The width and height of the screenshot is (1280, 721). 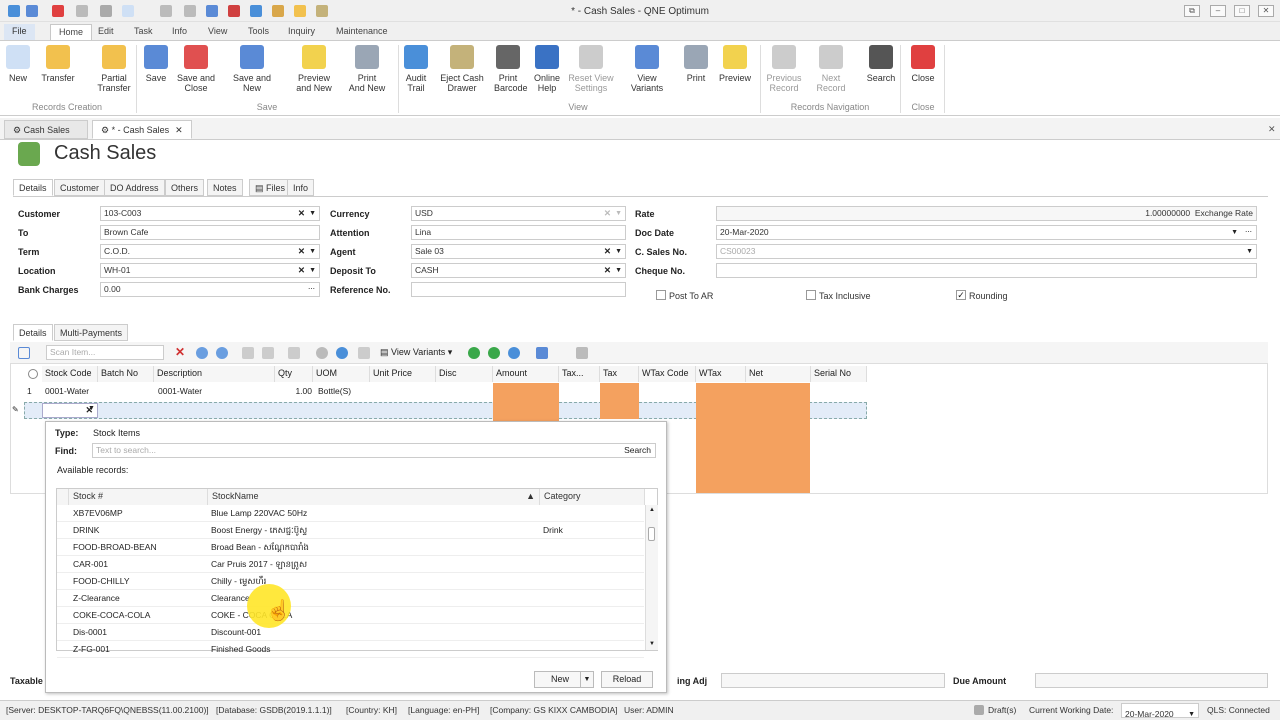 I want to click on list-item: Dis-0001 Discount-001, so click(x=350, y=632).